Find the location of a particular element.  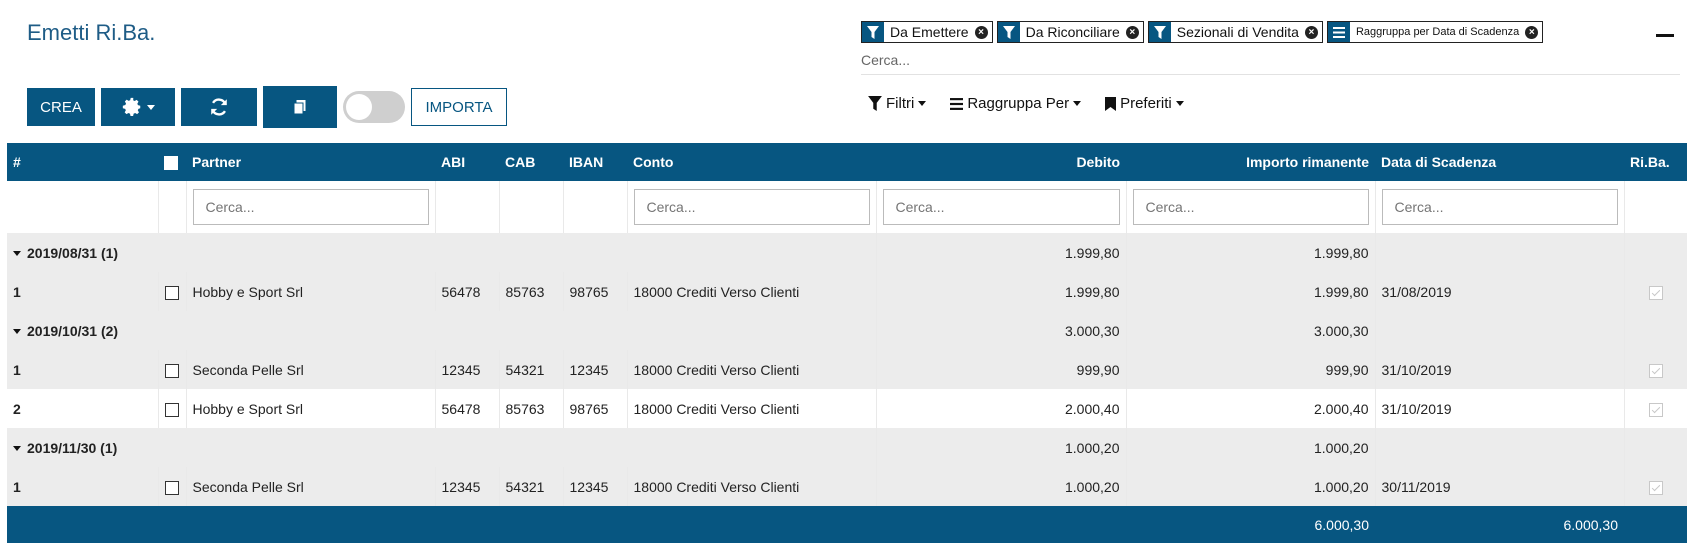

partner-cell: Seconda Pelle Srl is located at coordinates (310, 369).